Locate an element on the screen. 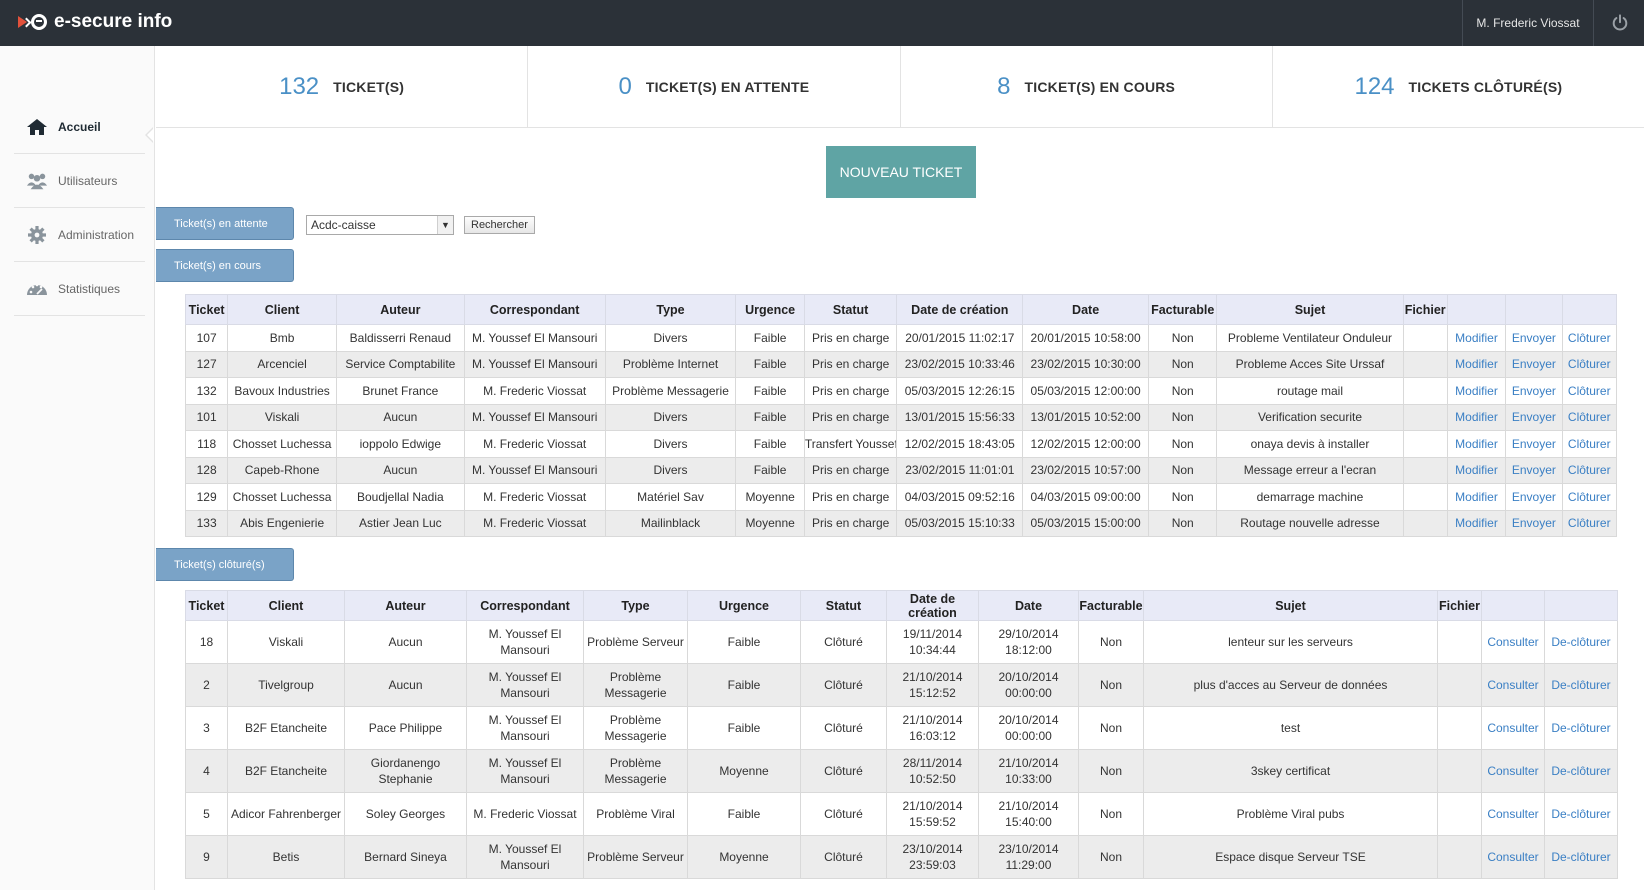 This screenshot has width=1644, height=890. table-cell: 12/02/2015 12:00:00 is located at coordinates (1085, 444).